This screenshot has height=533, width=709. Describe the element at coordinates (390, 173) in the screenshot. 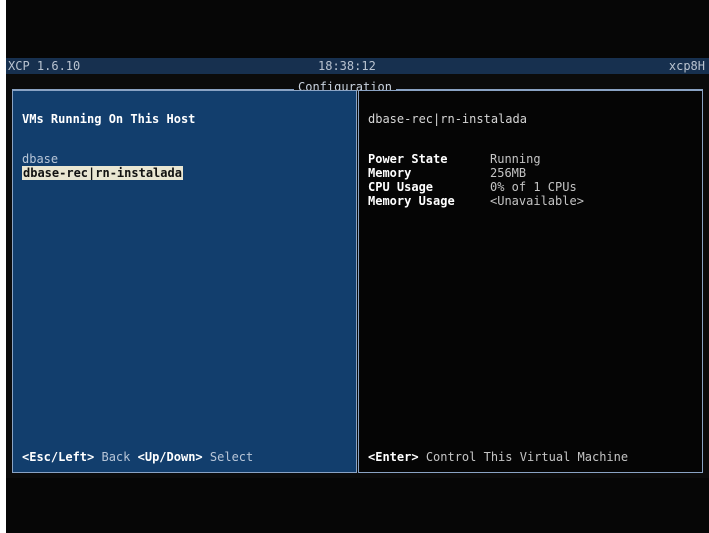

I see `memory-label: Memory` at that location.